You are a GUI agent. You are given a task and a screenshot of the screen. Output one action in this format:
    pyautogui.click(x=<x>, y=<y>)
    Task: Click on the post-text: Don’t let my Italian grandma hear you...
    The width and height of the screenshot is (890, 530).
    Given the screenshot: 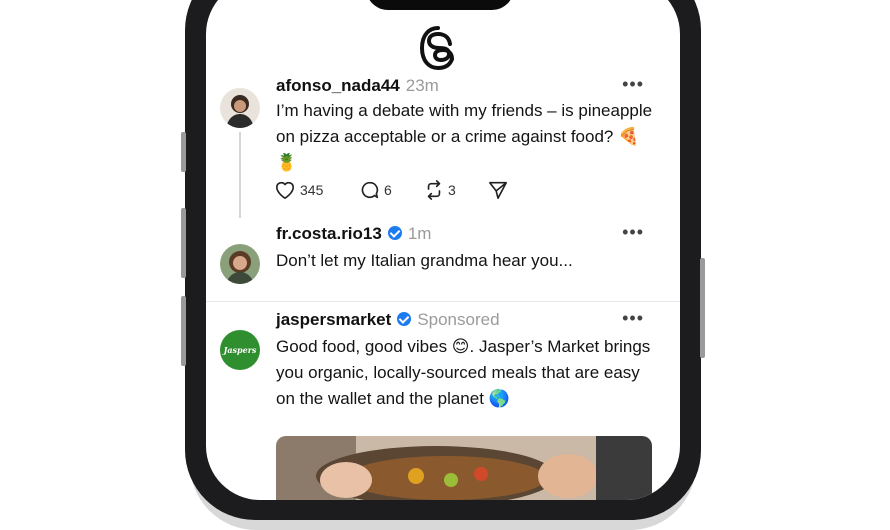 What is the action you would take?
    pyautogui.click(x=424, y=260)
    